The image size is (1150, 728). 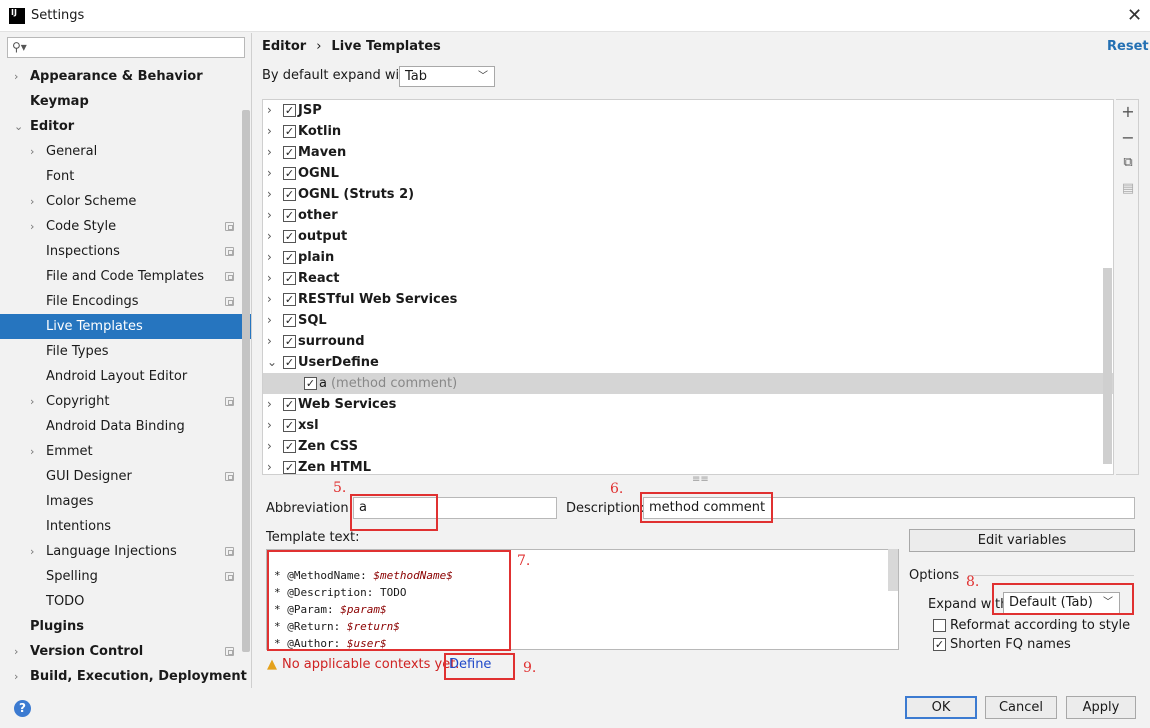 What do you see at coordinates (125, 201) in the screenshot?
I see `sidebar-item-color-scheme: › Color Scheme` at bounding box center [125, 201].